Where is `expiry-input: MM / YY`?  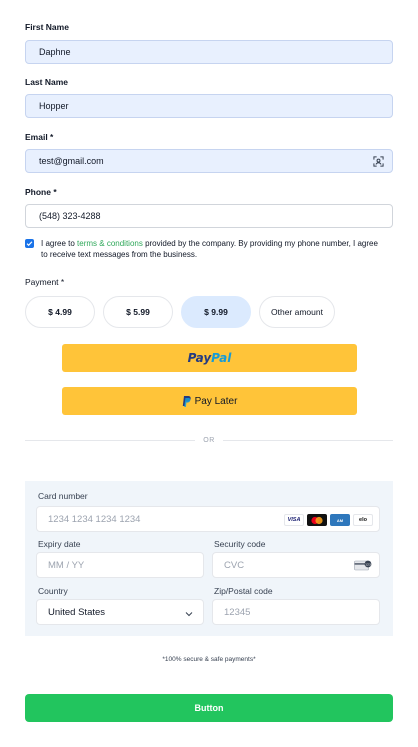
expiry-input: MM / YY is located at coordinates (120, 565).